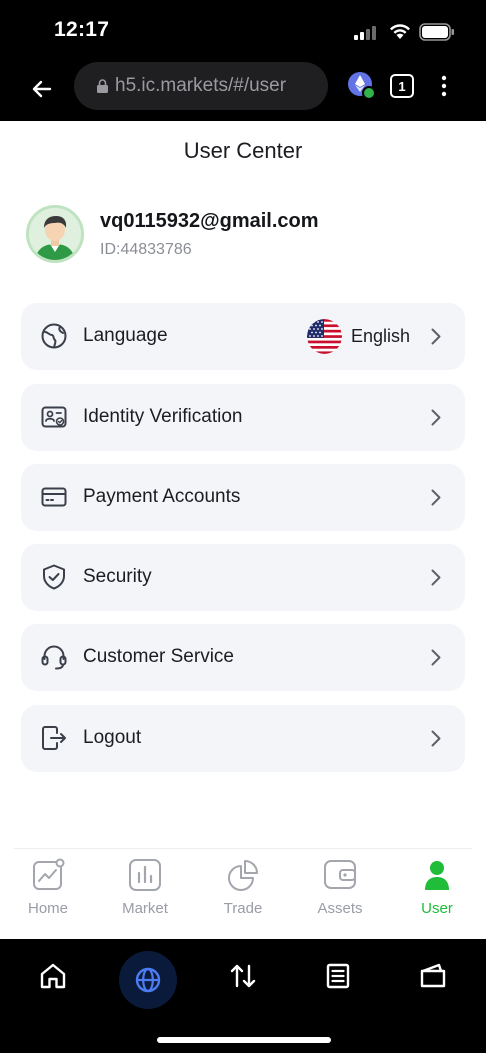 Image resolution: width=486 pixels, height=1053 pixels. Describe the element at coordinates (48, 894) in the screenshot. I see `nav-item-home: Home` at that location.